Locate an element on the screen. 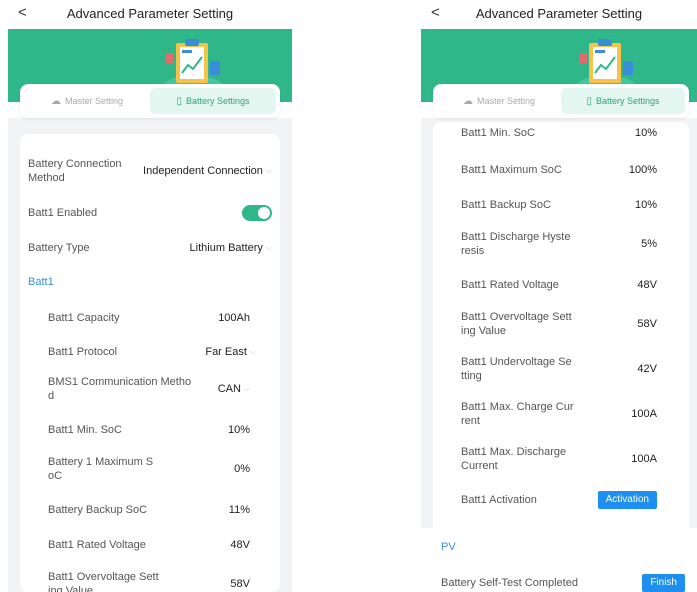 Image resolution: width=697 pixels, height=592 pixels. list-item: Batt1 Backup SoC 10% is located at coordinates (559, 205).